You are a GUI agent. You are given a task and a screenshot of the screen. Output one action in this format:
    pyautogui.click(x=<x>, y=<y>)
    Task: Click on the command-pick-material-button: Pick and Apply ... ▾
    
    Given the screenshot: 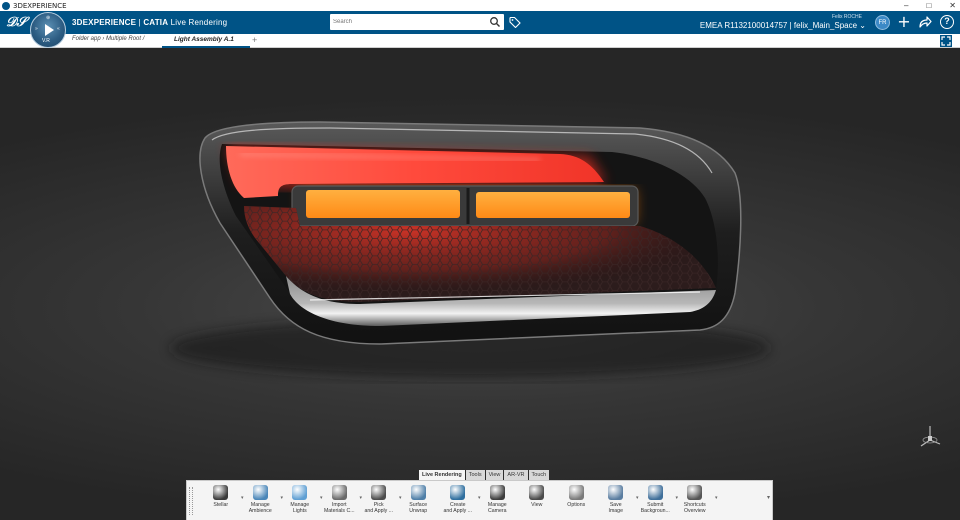 What is the action you would take?
    pyautogui.click(x=380, y=500)
    